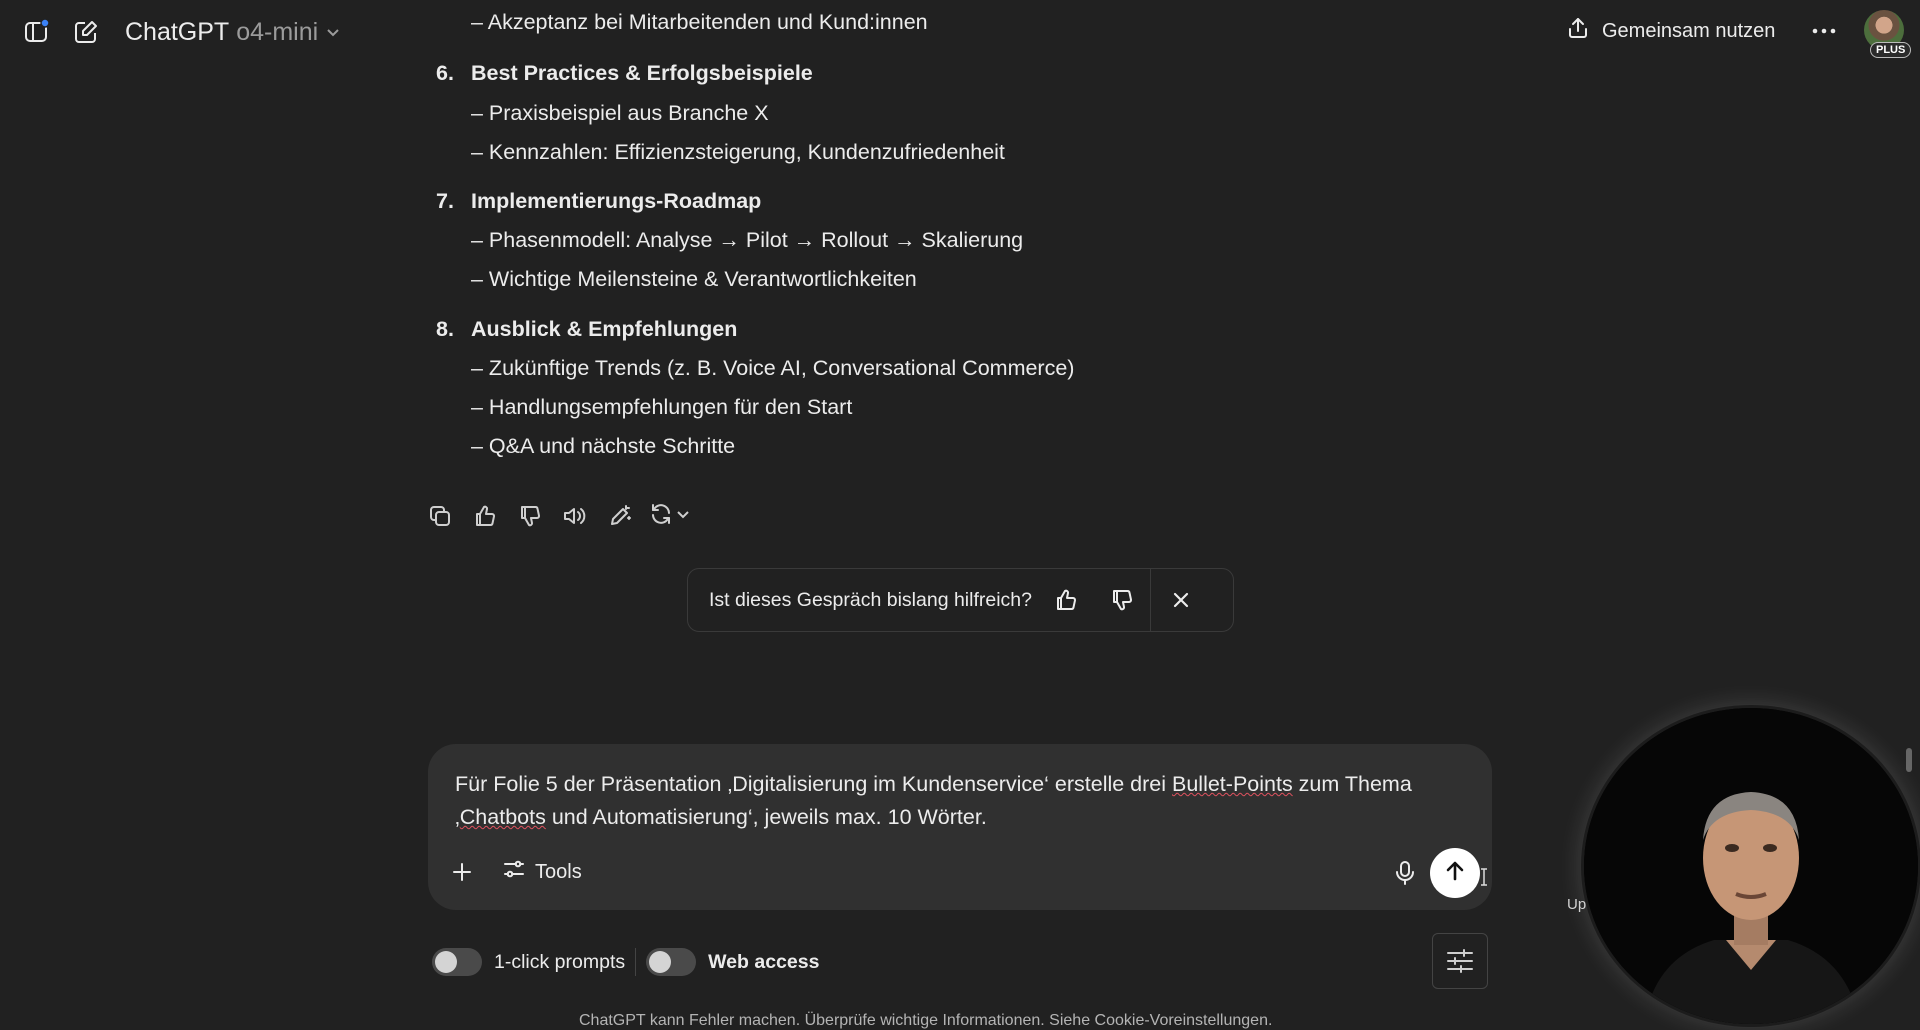  I want to click on section-heading: 8. Ausblick & Empfehlungen, so click(586, 329).